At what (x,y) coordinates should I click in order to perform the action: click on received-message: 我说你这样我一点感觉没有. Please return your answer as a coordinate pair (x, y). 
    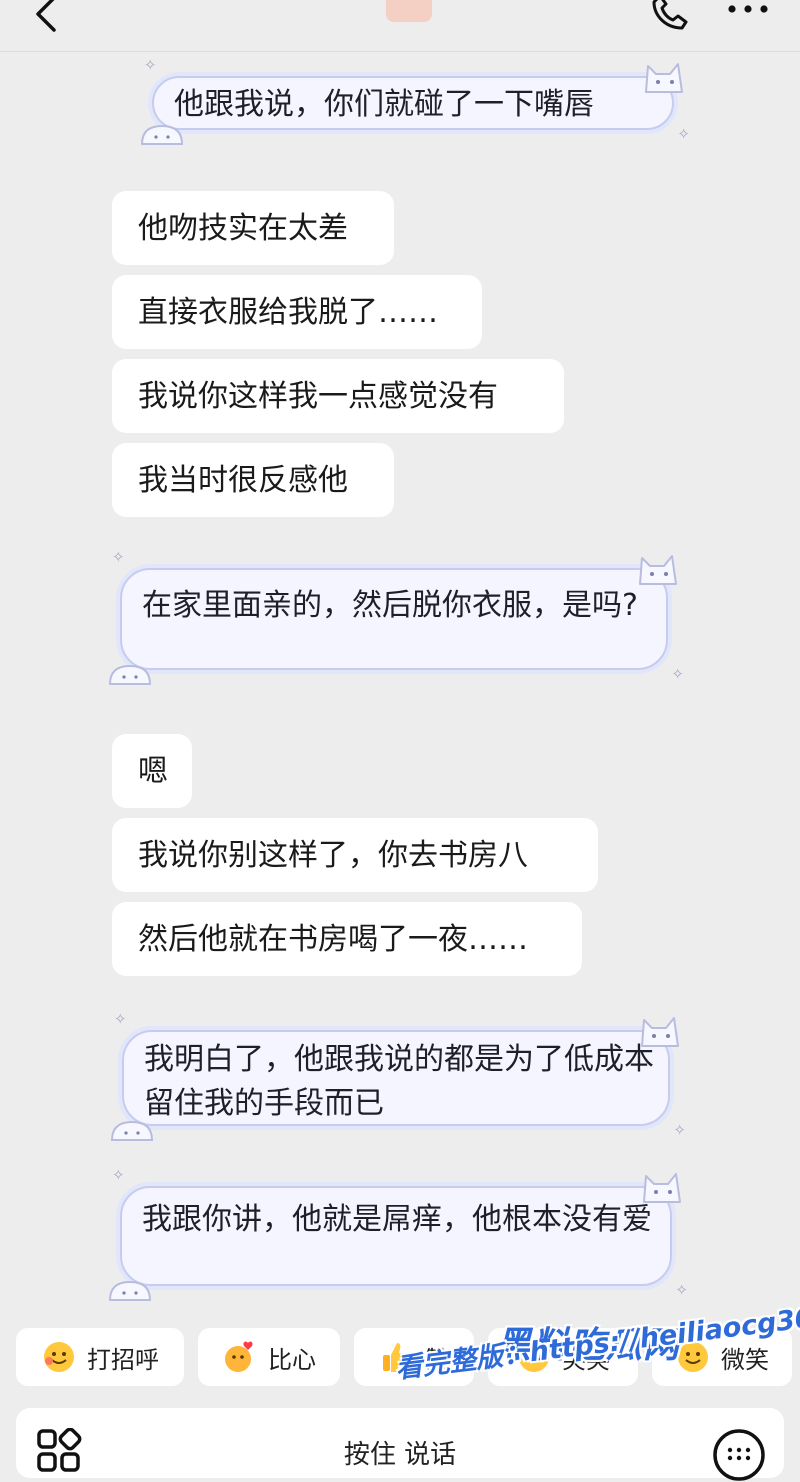
    Looking at the image, I should click on (338, 396).